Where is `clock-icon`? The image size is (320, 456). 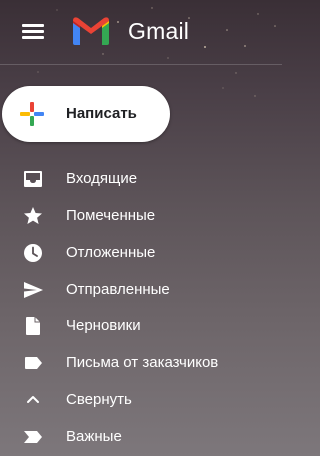
clock-icon is located at coordinates (33, 253).